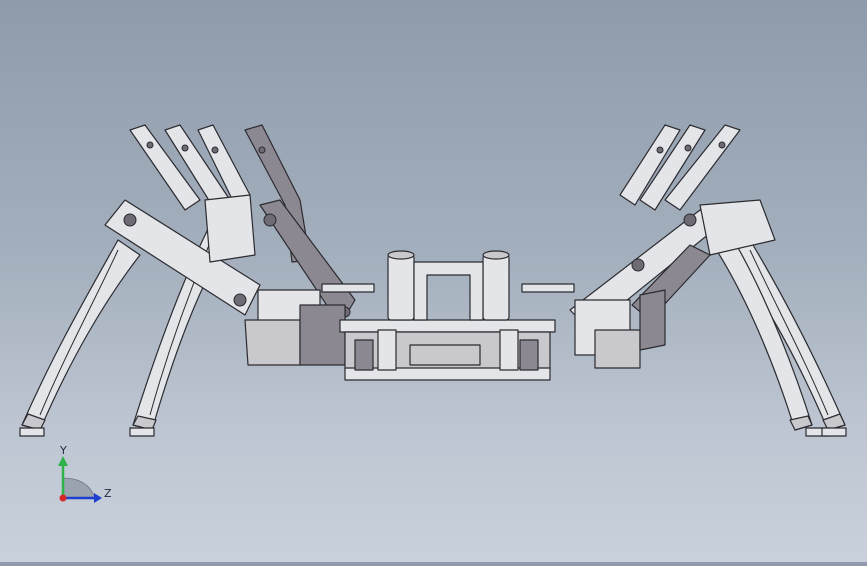  I want to click on femur-right-group, so click(680, 167).